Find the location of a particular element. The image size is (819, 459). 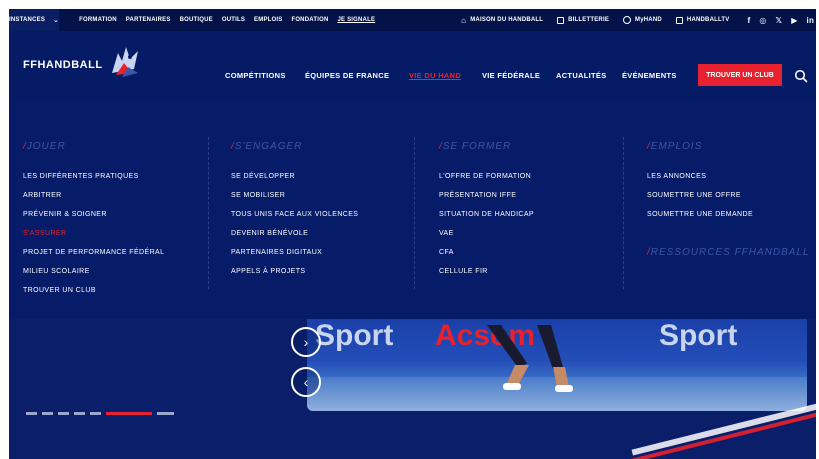

menu-item-se-developper: SE DÉVELOPPER is located at coordinates (263, 176).